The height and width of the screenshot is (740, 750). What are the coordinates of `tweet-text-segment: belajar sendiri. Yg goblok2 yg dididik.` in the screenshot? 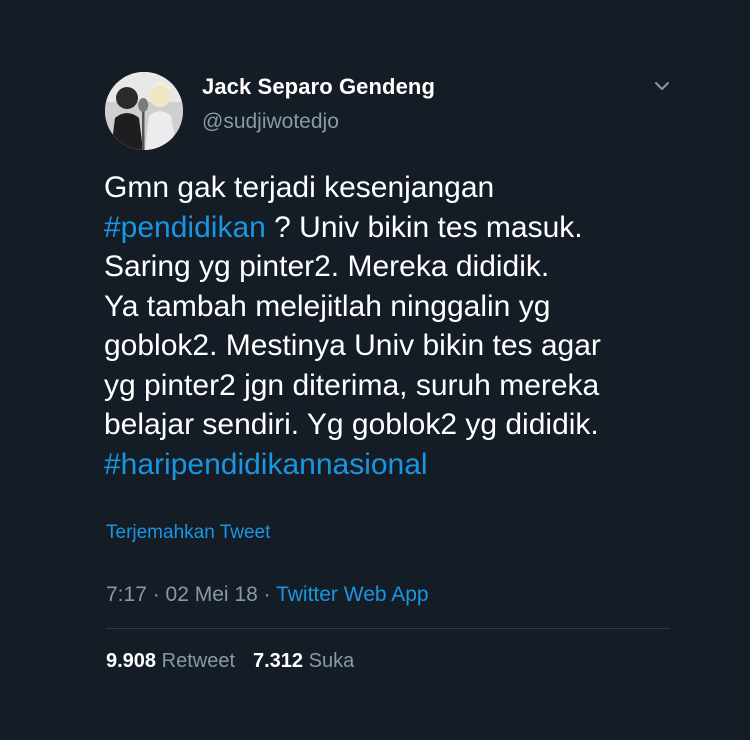 It's located at (351, 424).